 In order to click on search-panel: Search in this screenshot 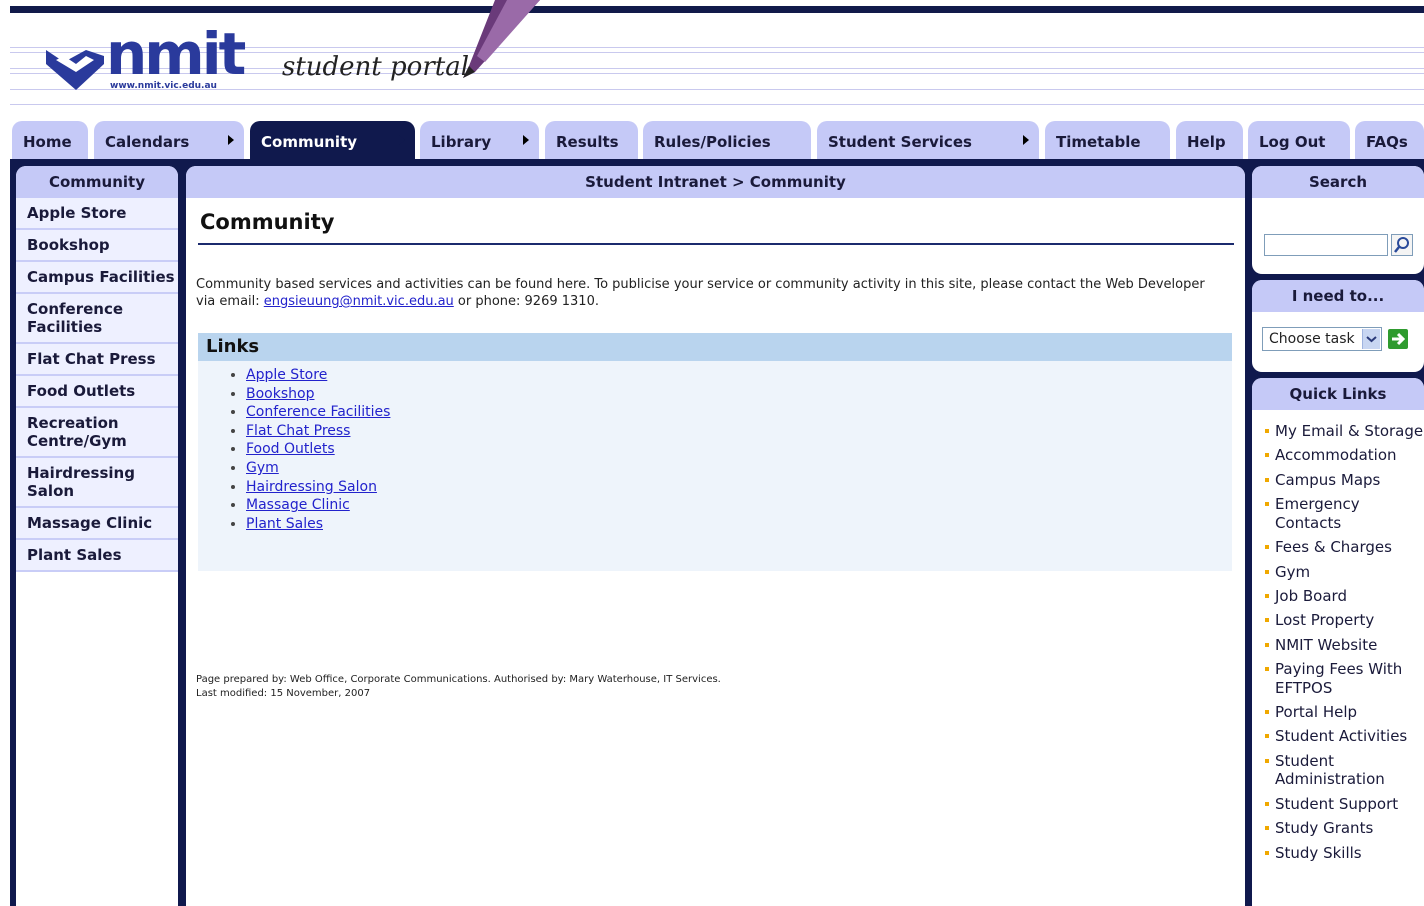, I will do `click(1338, 220)`.